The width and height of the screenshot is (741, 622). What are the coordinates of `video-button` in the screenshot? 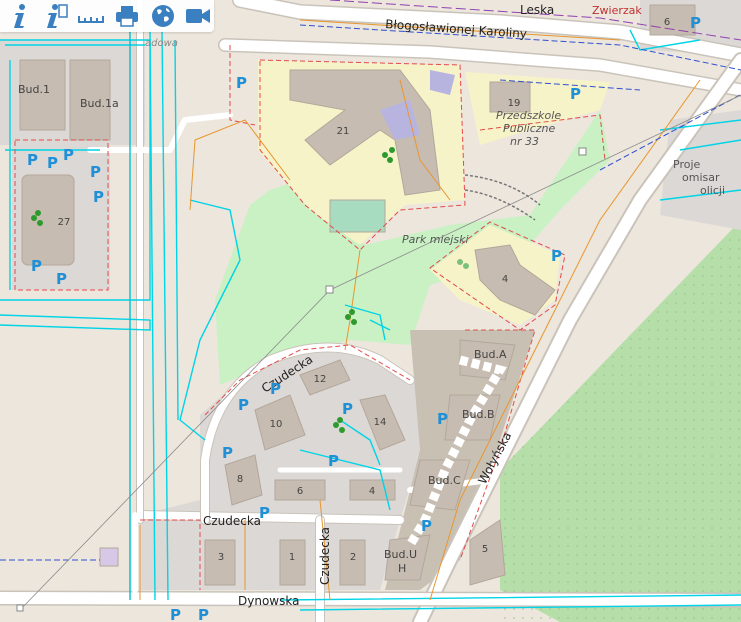 It's located at (198, 16).